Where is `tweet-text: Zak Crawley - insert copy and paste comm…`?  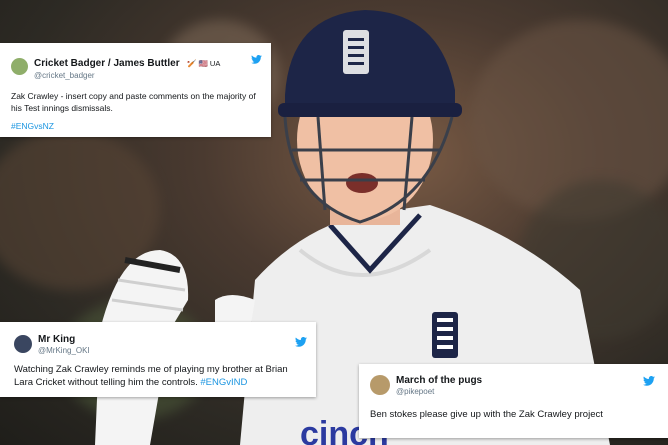 tweet-text: Zak Crawley - insert copy and paste comm… is located at coordinates (133, 101).